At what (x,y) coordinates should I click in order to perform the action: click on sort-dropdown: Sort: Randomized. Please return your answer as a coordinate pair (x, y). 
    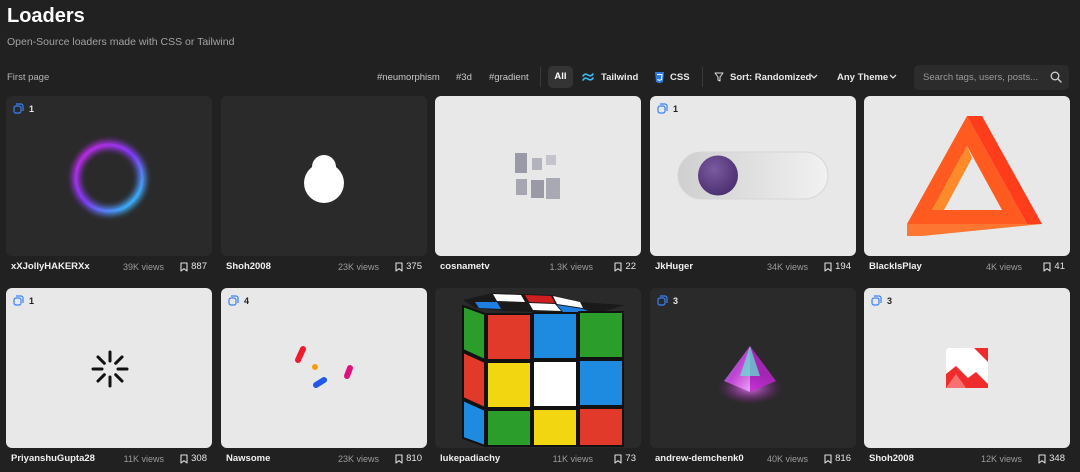
    Looking at the image, I should click on (770, 77).